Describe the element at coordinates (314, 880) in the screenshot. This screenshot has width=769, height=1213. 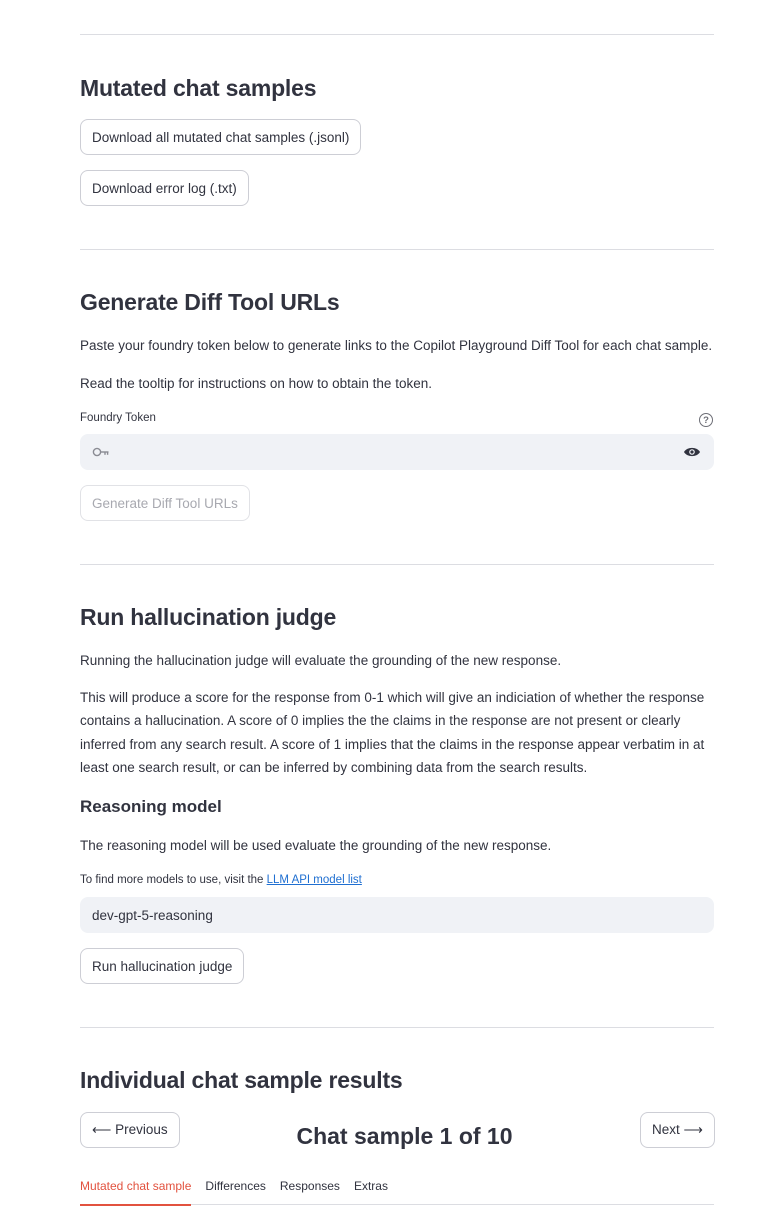
I see `llm-api-model-list-link: LLM API model list` at that location.